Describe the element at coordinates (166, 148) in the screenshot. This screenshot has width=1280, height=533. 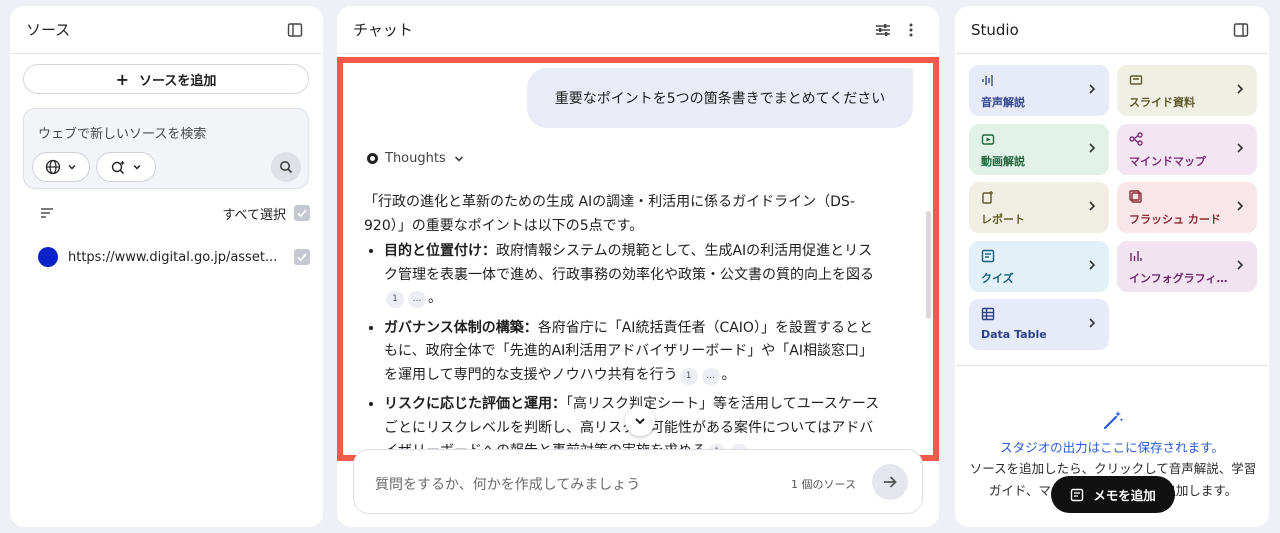
I see `web-source-search: ウェブで新しいソースを検索` at that location.